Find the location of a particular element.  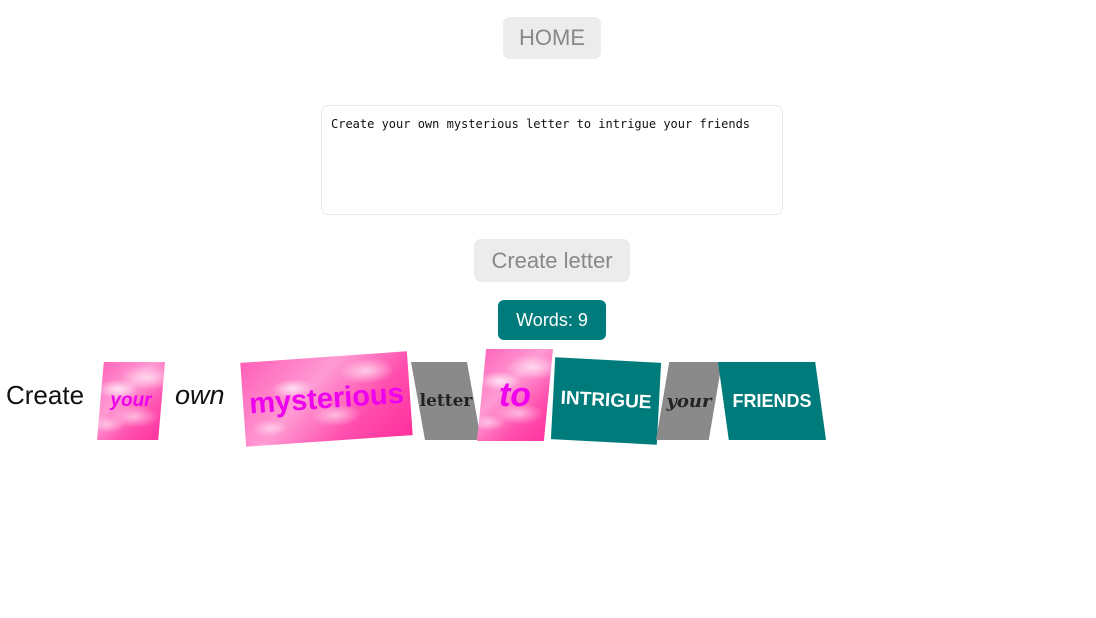

letter-word: INTRIGUE is located at coordinates (606, 401).